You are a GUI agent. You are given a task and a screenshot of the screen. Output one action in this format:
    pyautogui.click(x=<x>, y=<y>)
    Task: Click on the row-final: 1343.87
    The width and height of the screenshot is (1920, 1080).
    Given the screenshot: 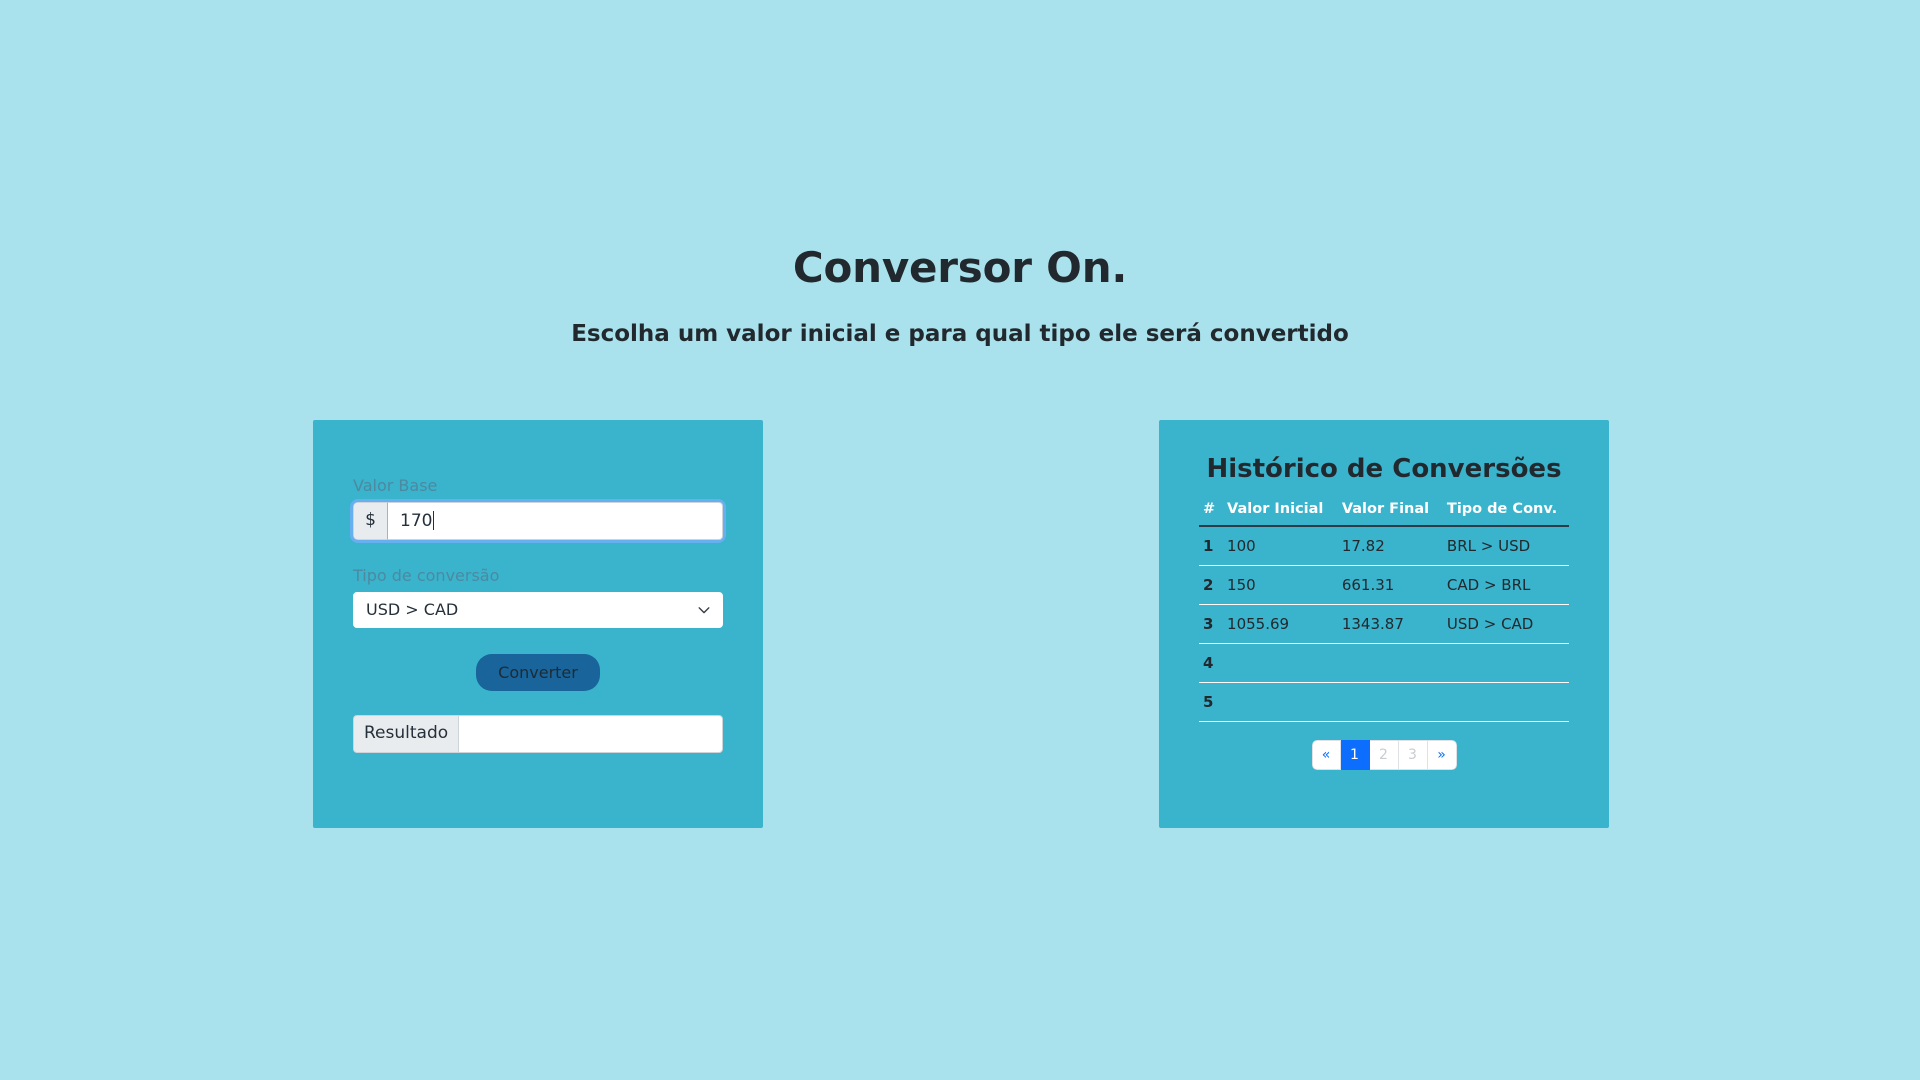 What is the action you would take?
    pyautogui.click(x=1390, y=624)
    